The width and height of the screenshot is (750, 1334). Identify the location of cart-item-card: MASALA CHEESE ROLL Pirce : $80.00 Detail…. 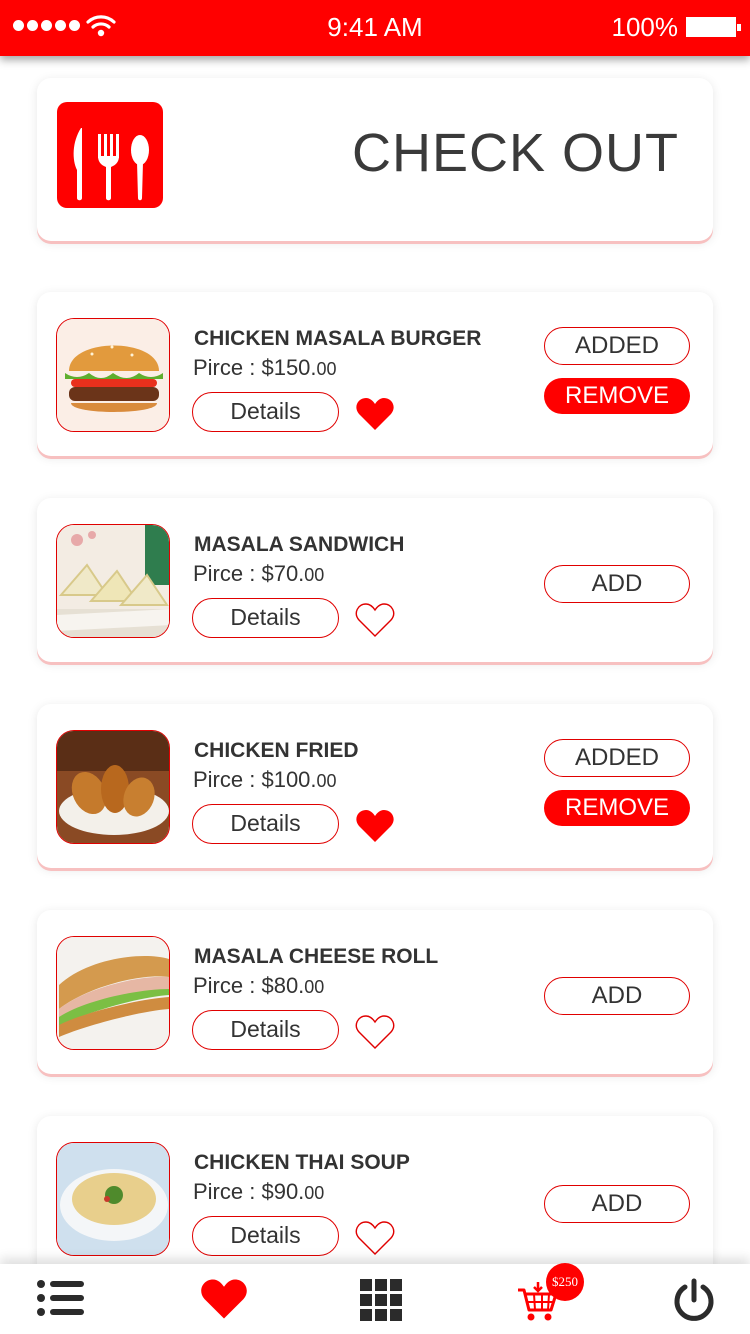
(375, 992).